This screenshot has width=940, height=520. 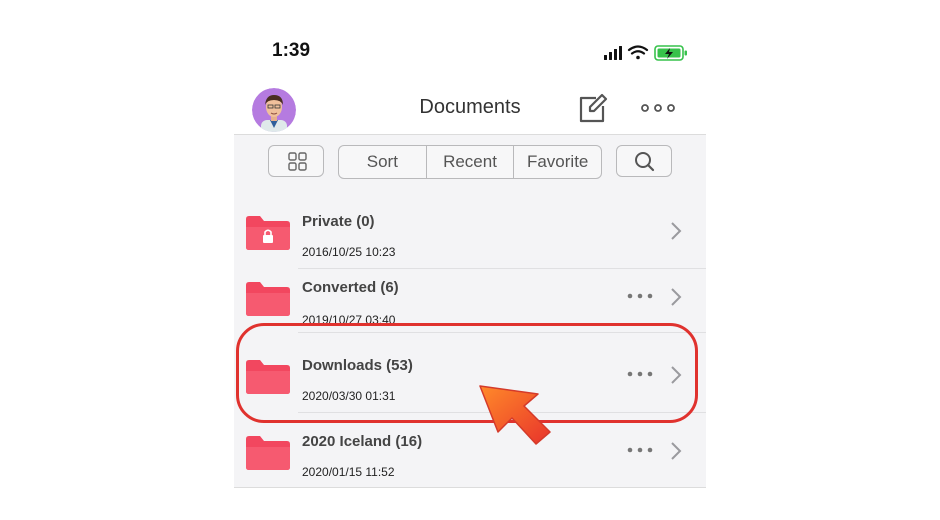 I want to click on grid-view-icon, so click(x=297, y=161).